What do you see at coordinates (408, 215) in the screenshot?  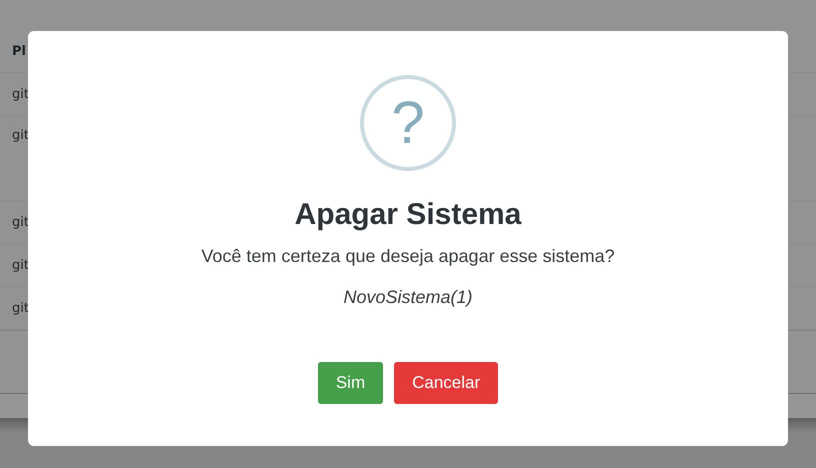 I see `dialog-title: Apagar Sistema` at bounding box center [408, 215].